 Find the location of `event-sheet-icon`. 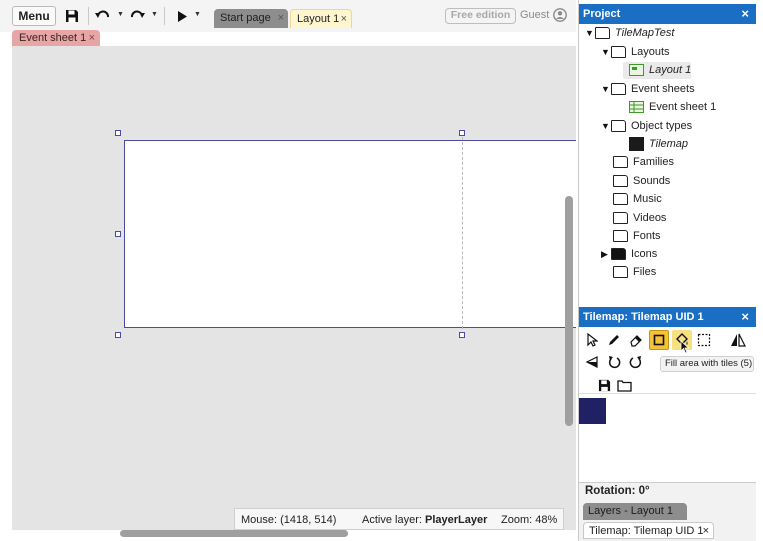

event-sheet-icon is located at coordinates (636, 107).